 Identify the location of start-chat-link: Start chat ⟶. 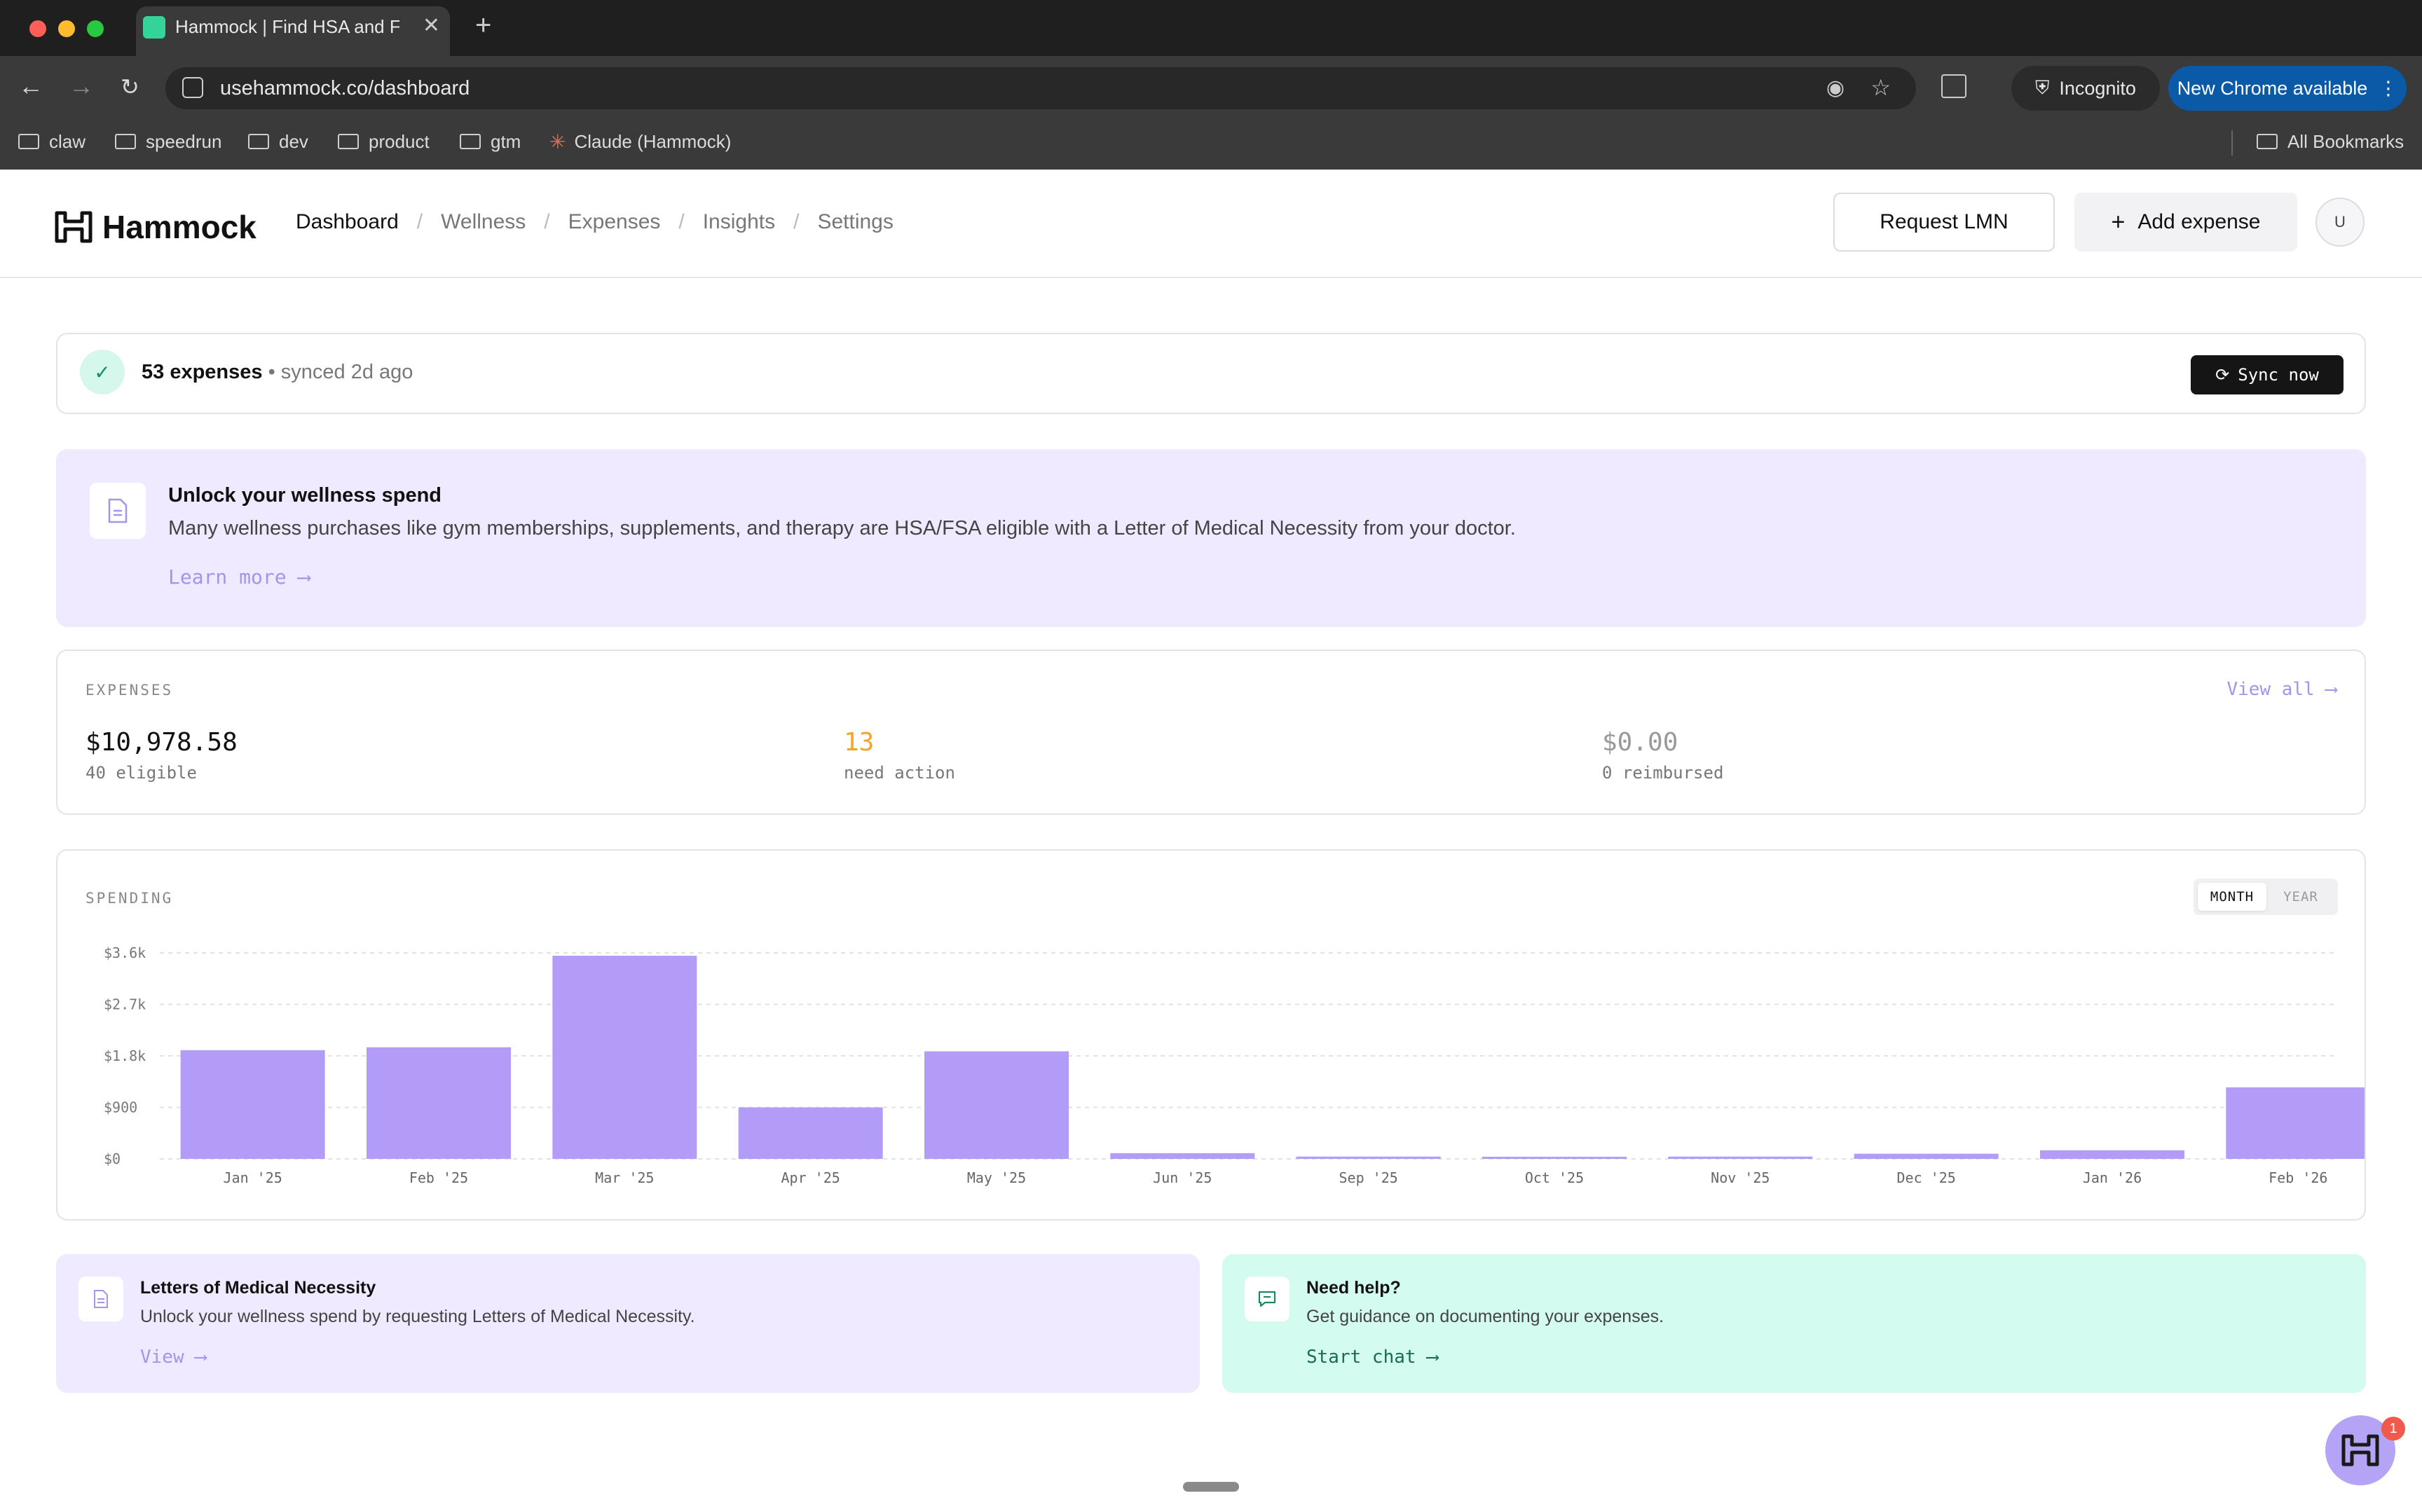
(1372, 1357).